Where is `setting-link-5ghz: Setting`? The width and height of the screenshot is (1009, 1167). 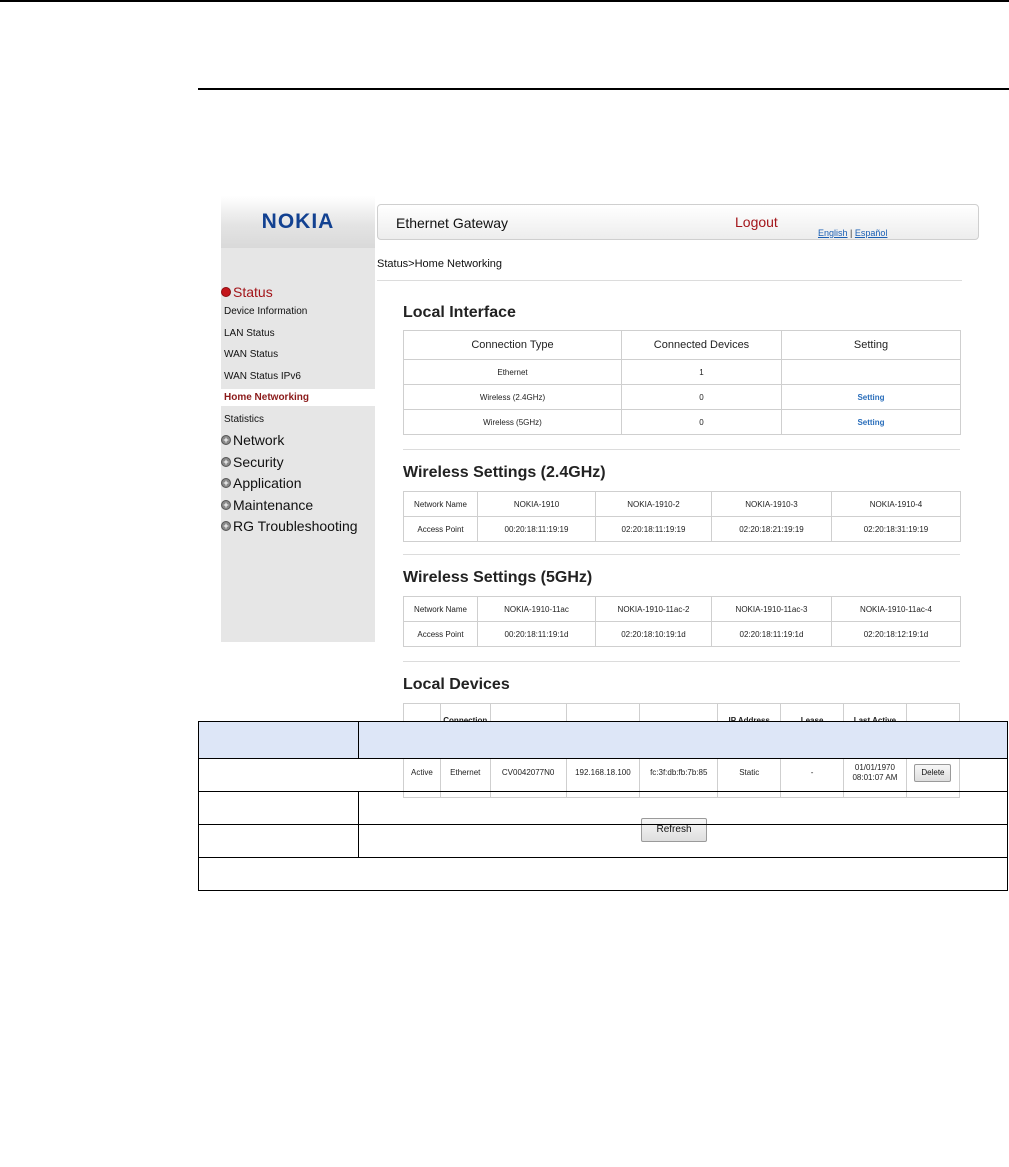 setting-link-5ghz: Setting is located at coordinates (870, 422).